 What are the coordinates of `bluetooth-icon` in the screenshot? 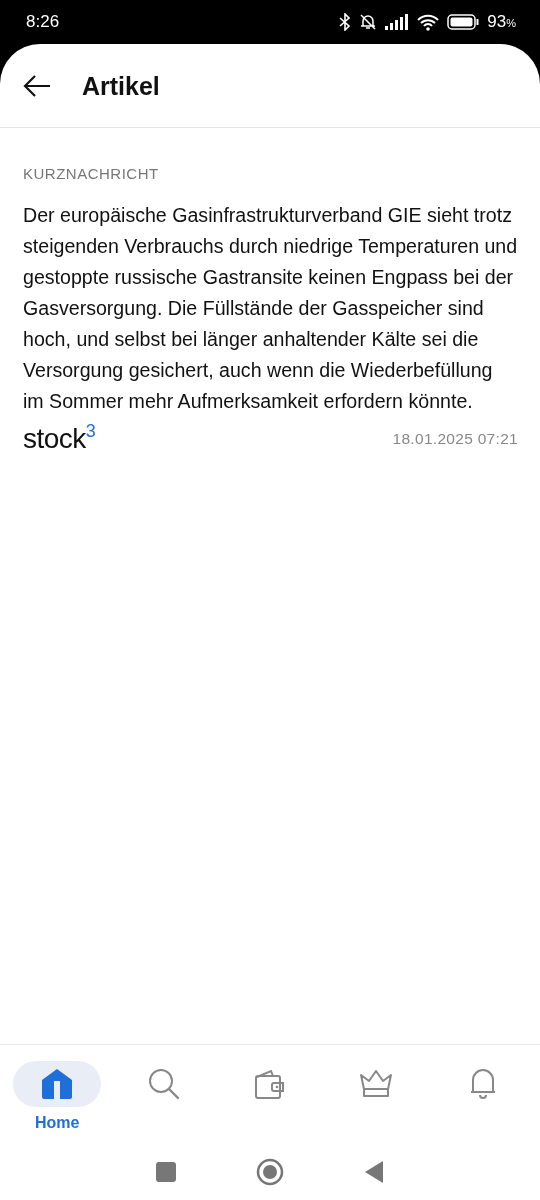 It's located at (345, 22).